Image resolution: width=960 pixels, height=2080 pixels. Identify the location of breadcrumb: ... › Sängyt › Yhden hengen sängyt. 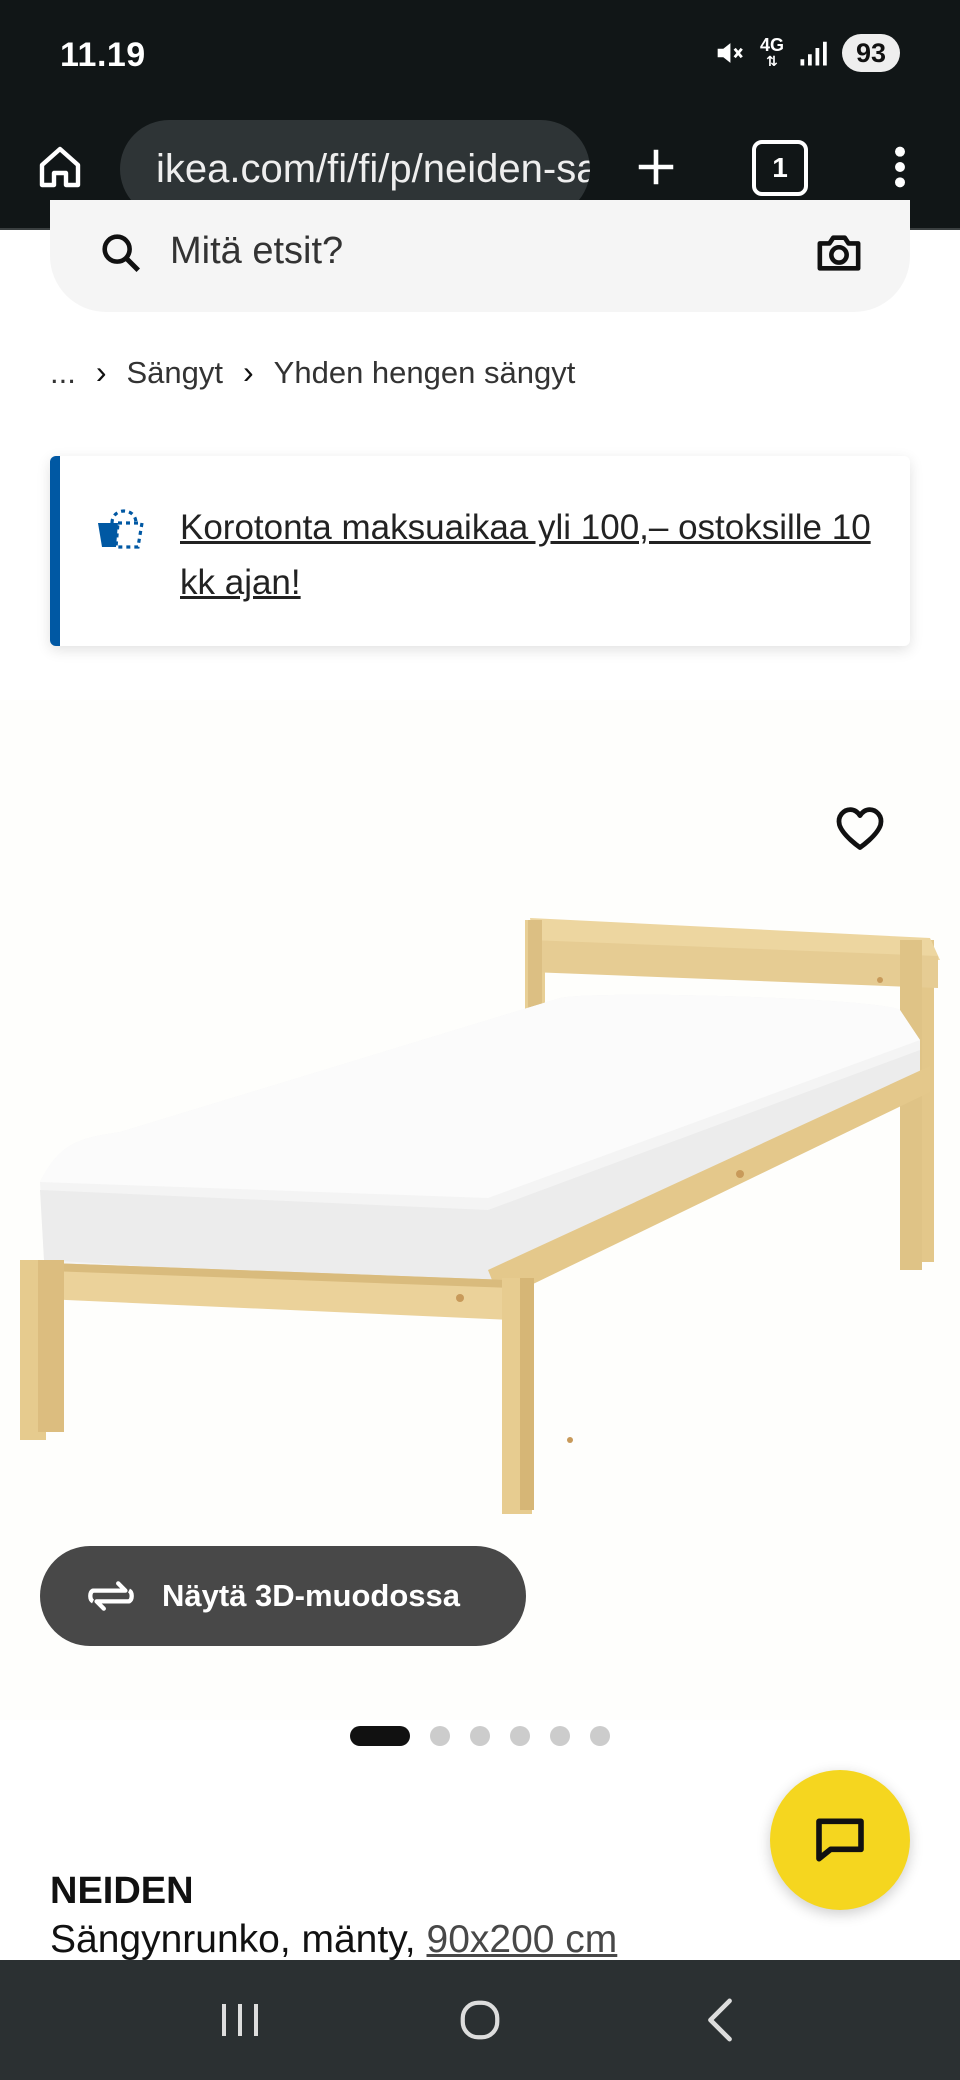
(312, 372).